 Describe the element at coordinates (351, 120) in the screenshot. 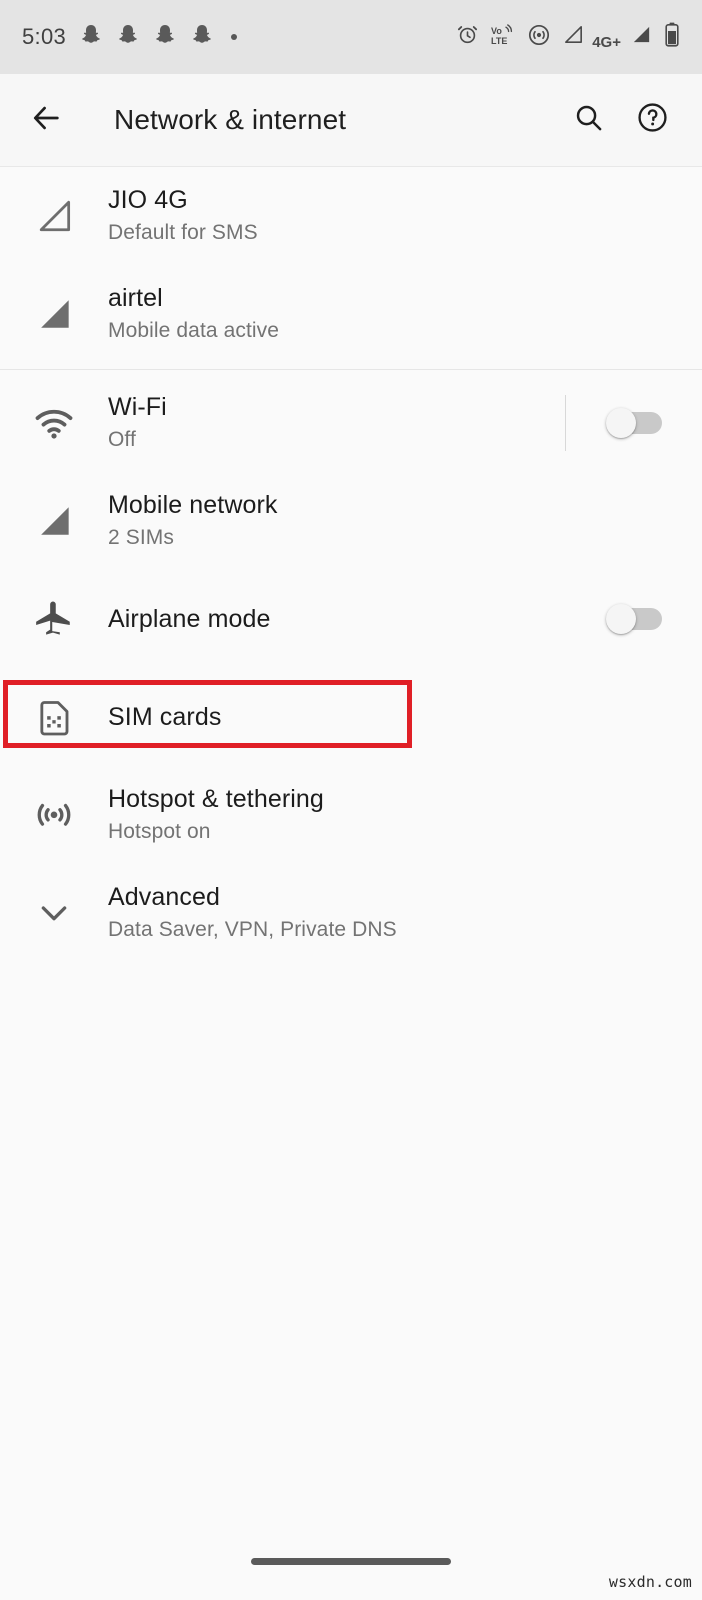

I see `app-bar: Network & internet` at that location.